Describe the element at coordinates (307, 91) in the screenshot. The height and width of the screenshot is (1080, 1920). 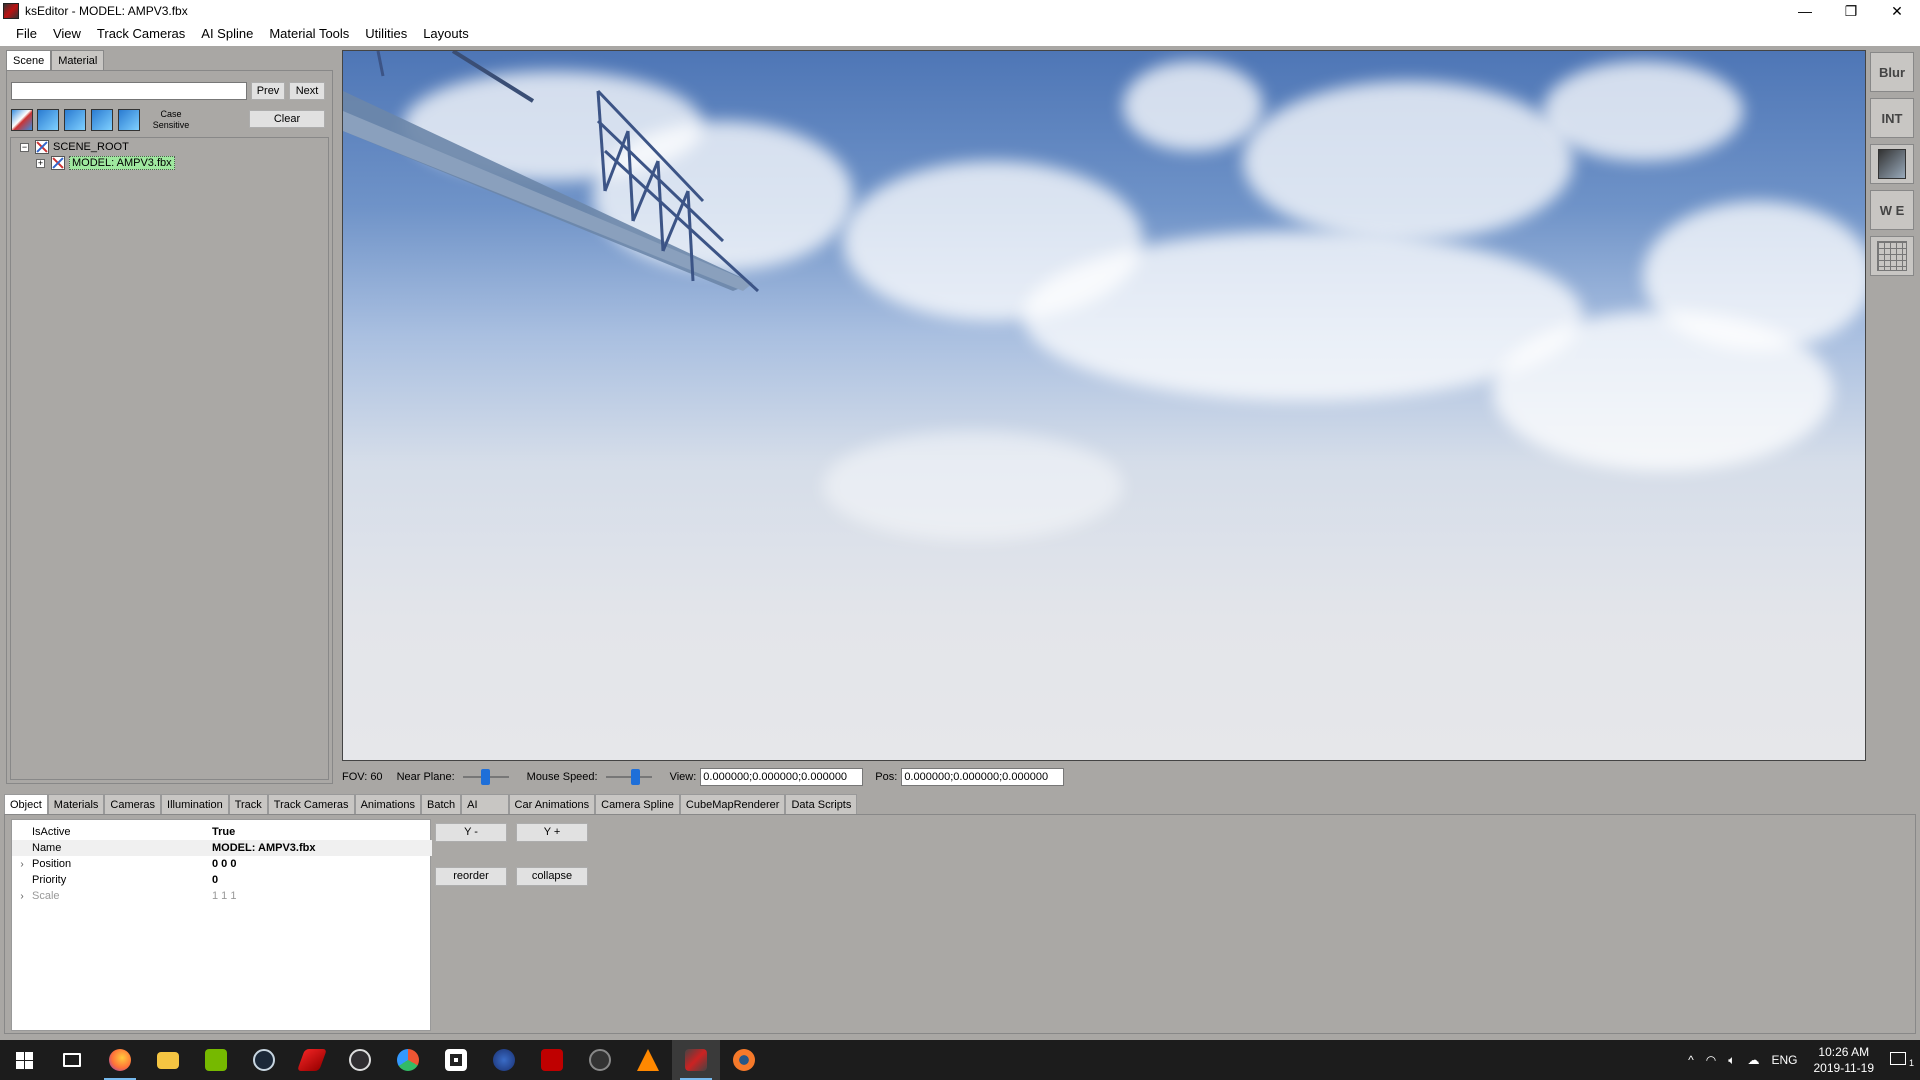
I see `next-button: Next` at that location.